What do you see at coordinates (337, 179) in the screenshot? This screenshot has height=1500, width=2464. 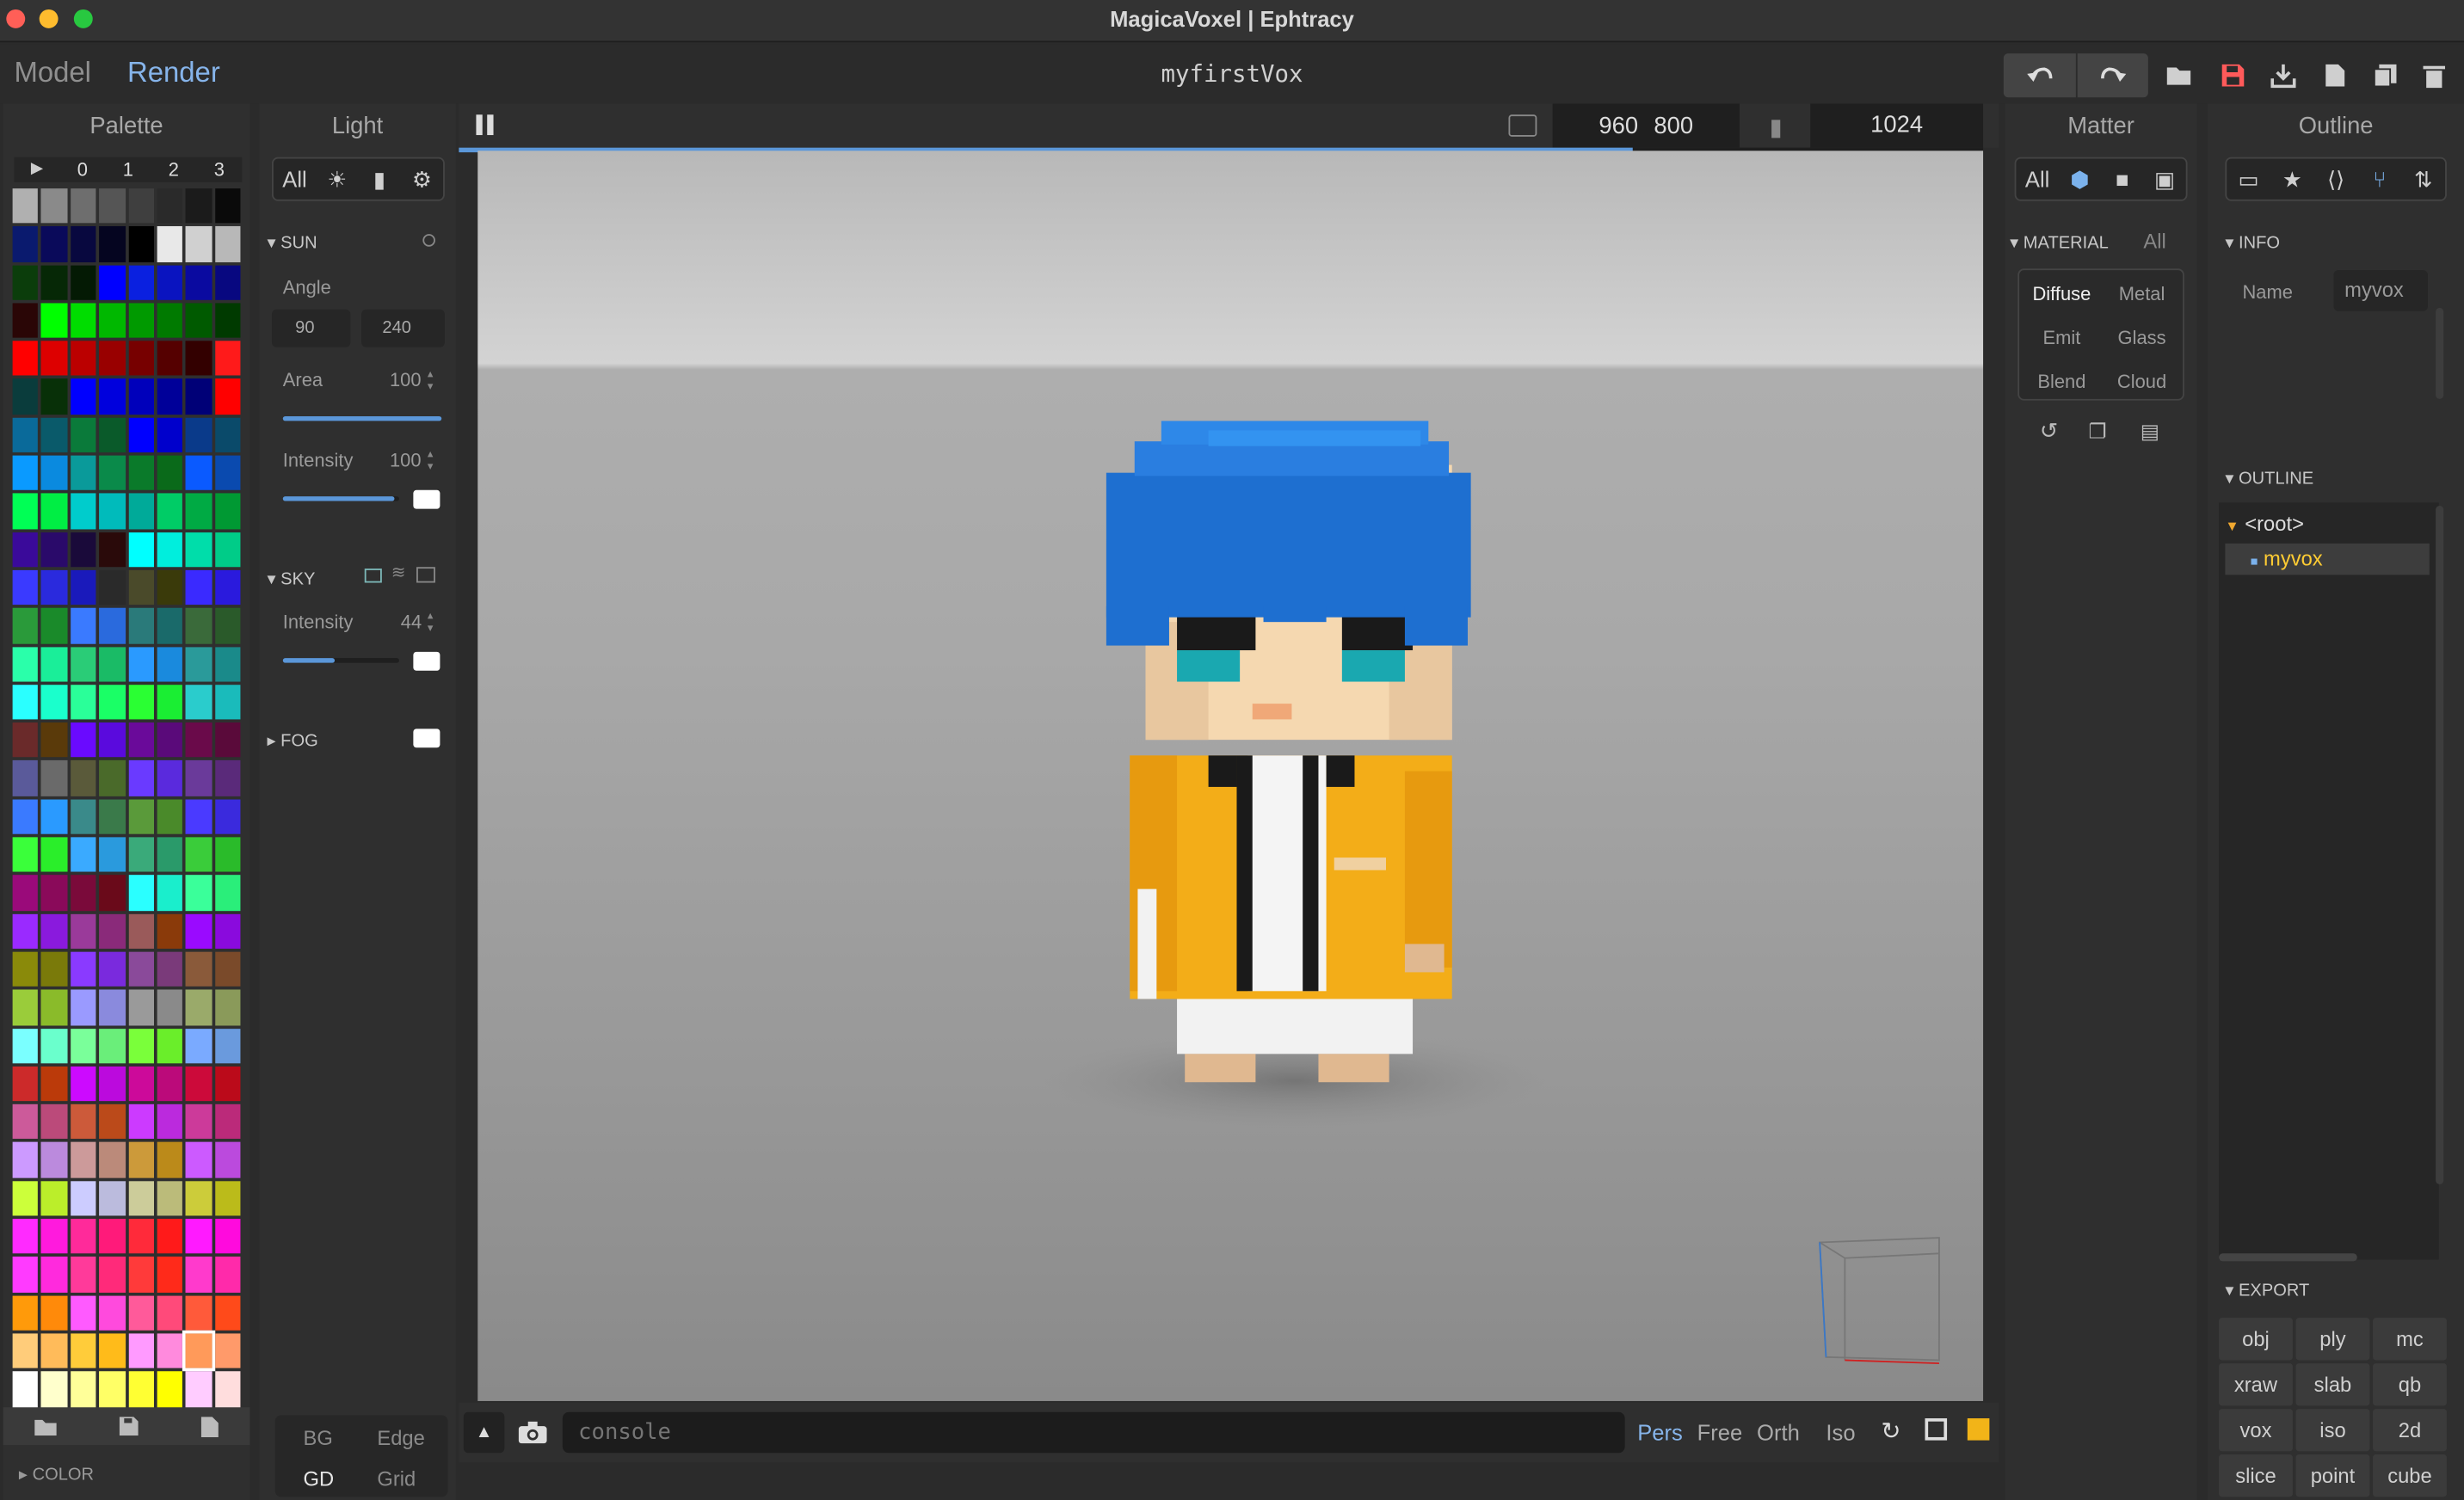 I see `sun-tab-icon: ☀` at bounding box center [337, 179].